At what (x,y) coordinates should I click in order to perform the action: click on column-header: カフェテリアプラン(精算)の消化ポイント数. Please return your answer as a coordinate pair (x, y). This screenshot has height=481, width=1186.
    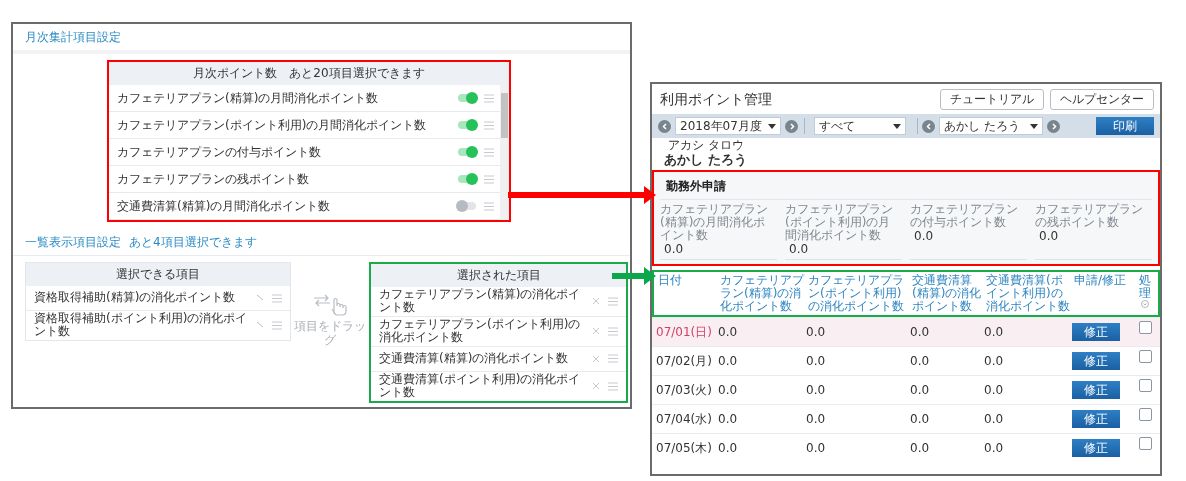
    Looking at the image, I should click on (763, 293).